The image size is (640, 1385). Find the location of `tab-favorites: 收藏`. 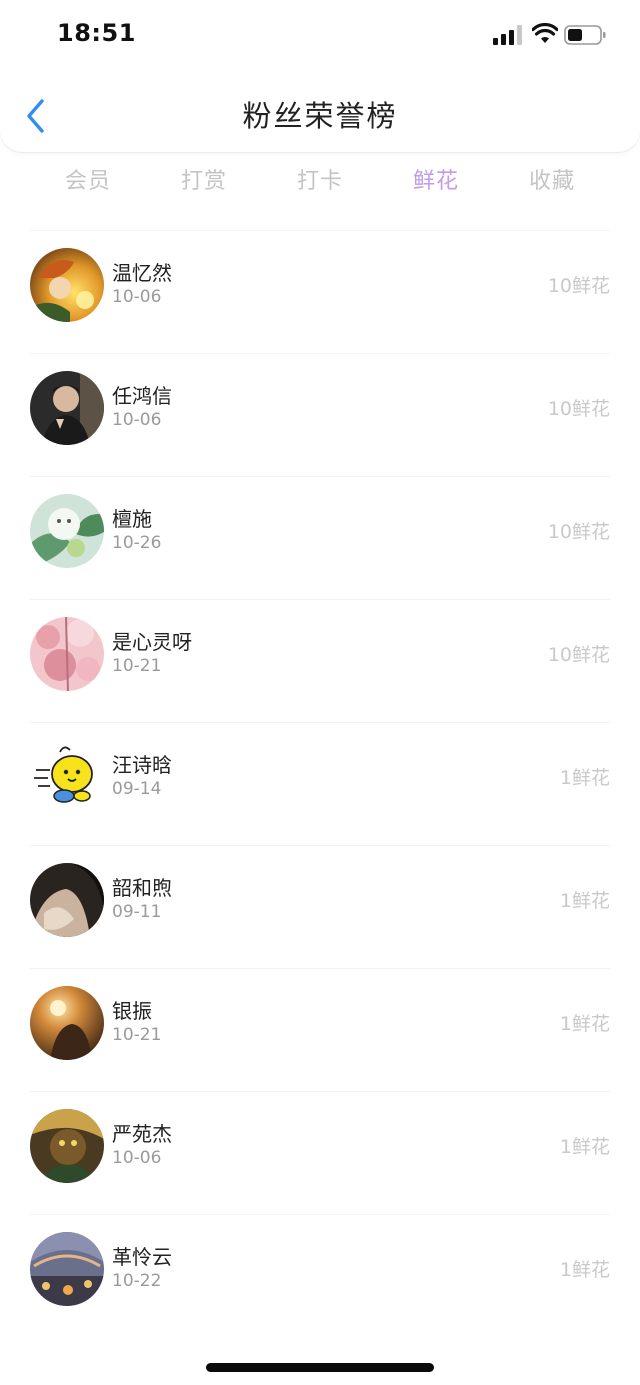

tab-favorites: 收藏 is located at coordinates (552, 182).